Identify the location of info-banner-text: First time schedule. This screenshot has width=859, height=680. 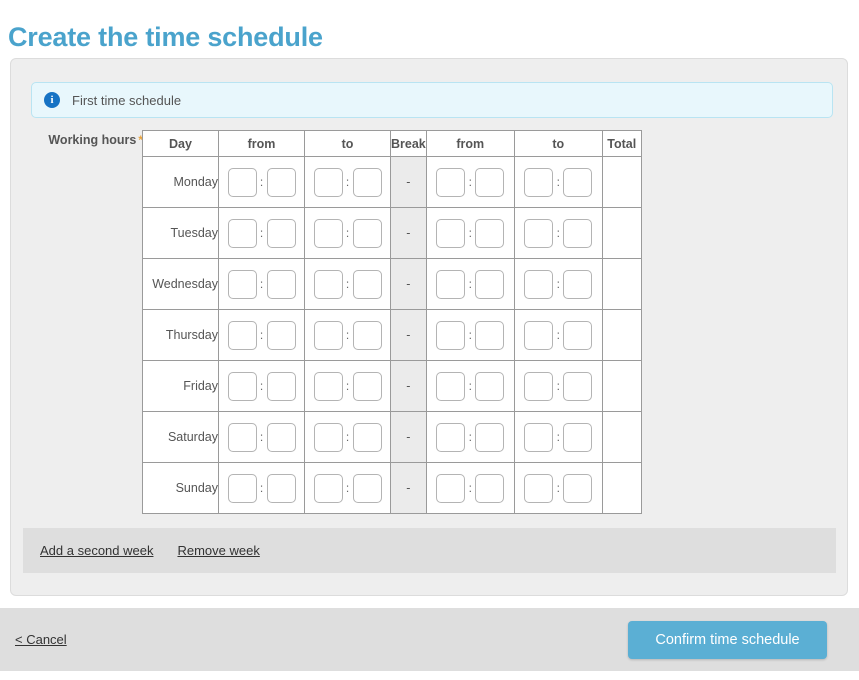
(127, 100).